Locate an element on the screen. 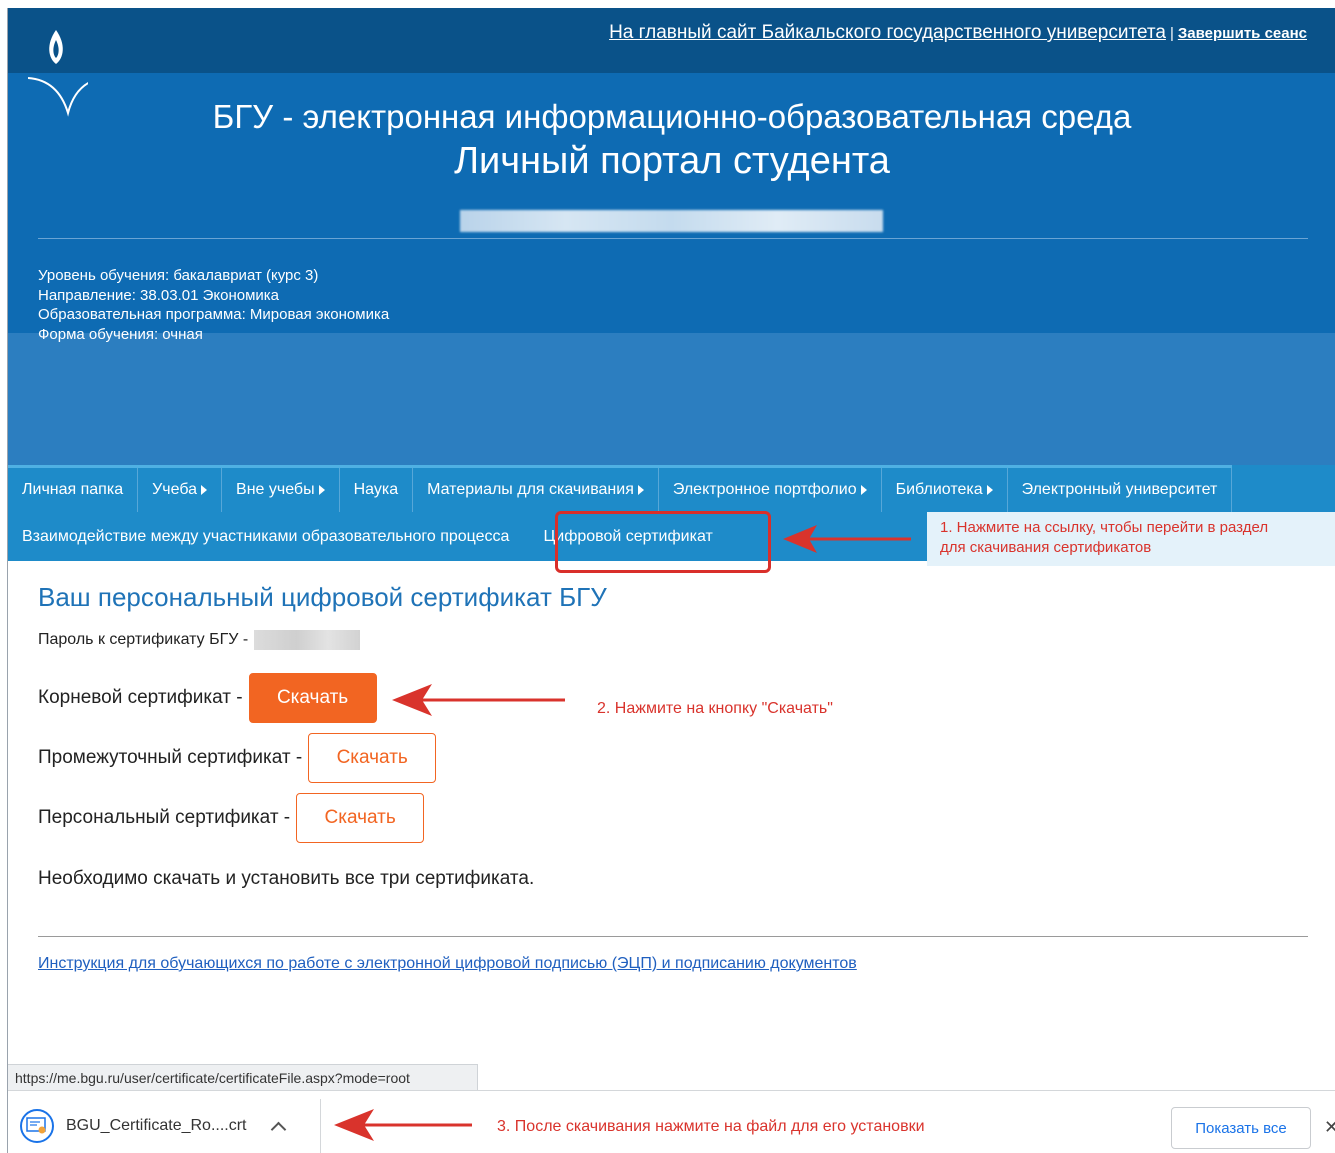  download-root-button: Скачать is located at coordinates (312, 698).